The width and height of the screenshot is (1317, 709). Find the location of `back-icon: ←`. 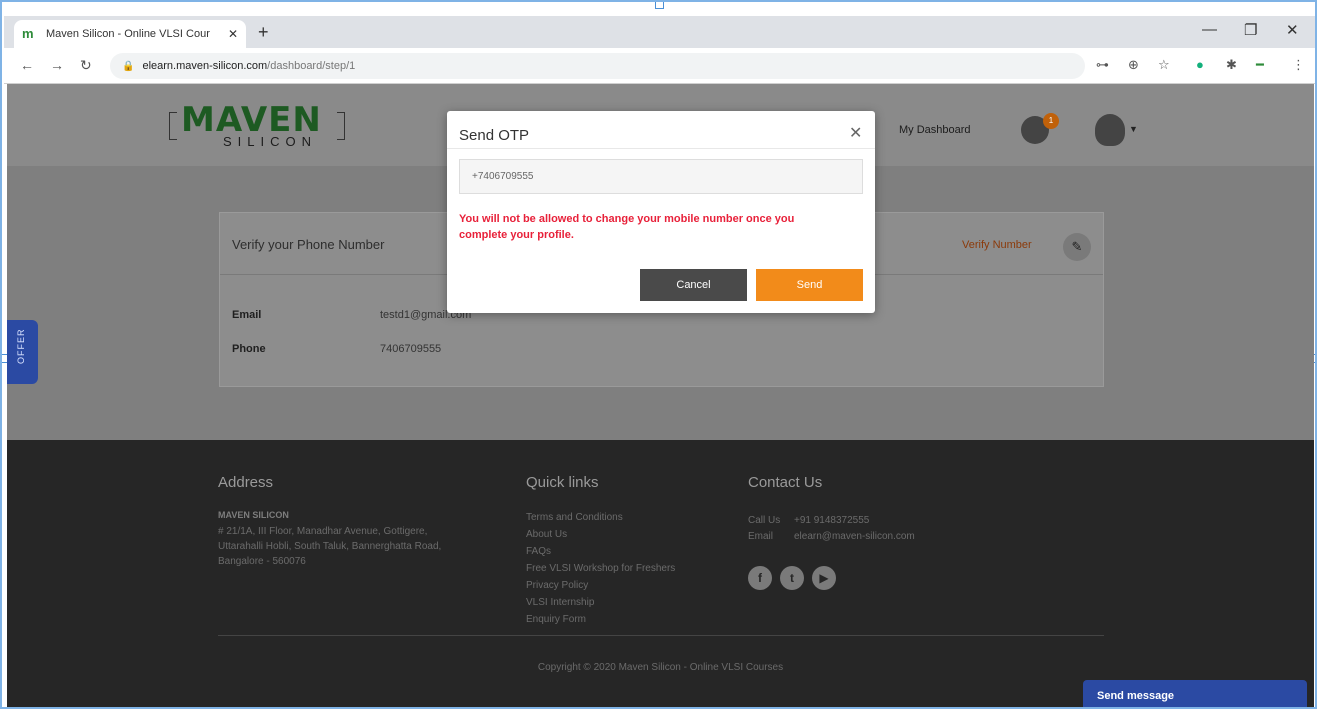

back-icon: ← is located at coordinates (27, 65).